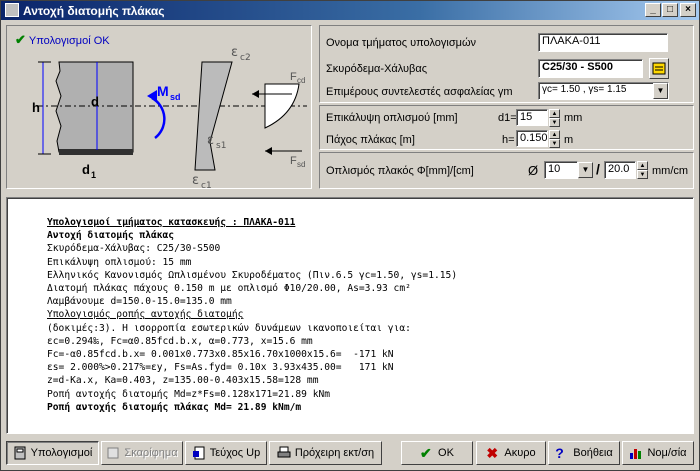 The width and height of the screenshot is (700, 471). I want to click on label-fsd-sub: sd, so click(301, 164).